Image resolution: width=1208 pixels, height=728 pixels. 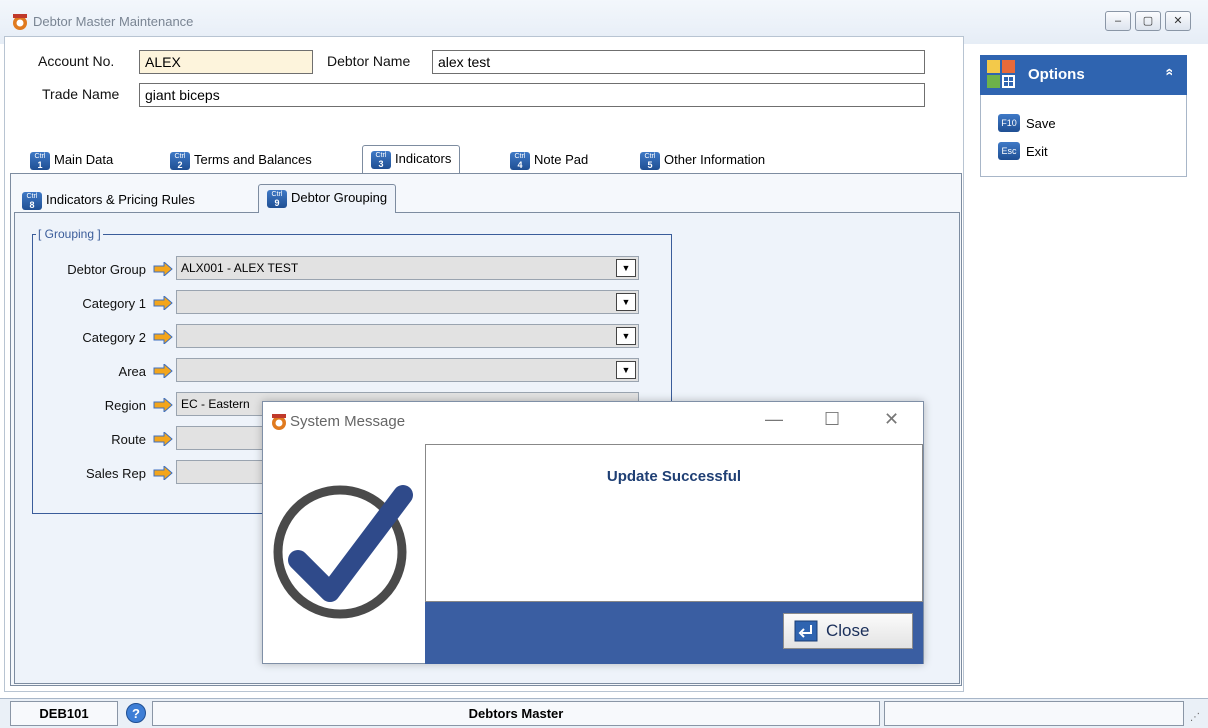 I want to click on ctrl-8-icon: Ctrl 8, so click(x=32, y=201).